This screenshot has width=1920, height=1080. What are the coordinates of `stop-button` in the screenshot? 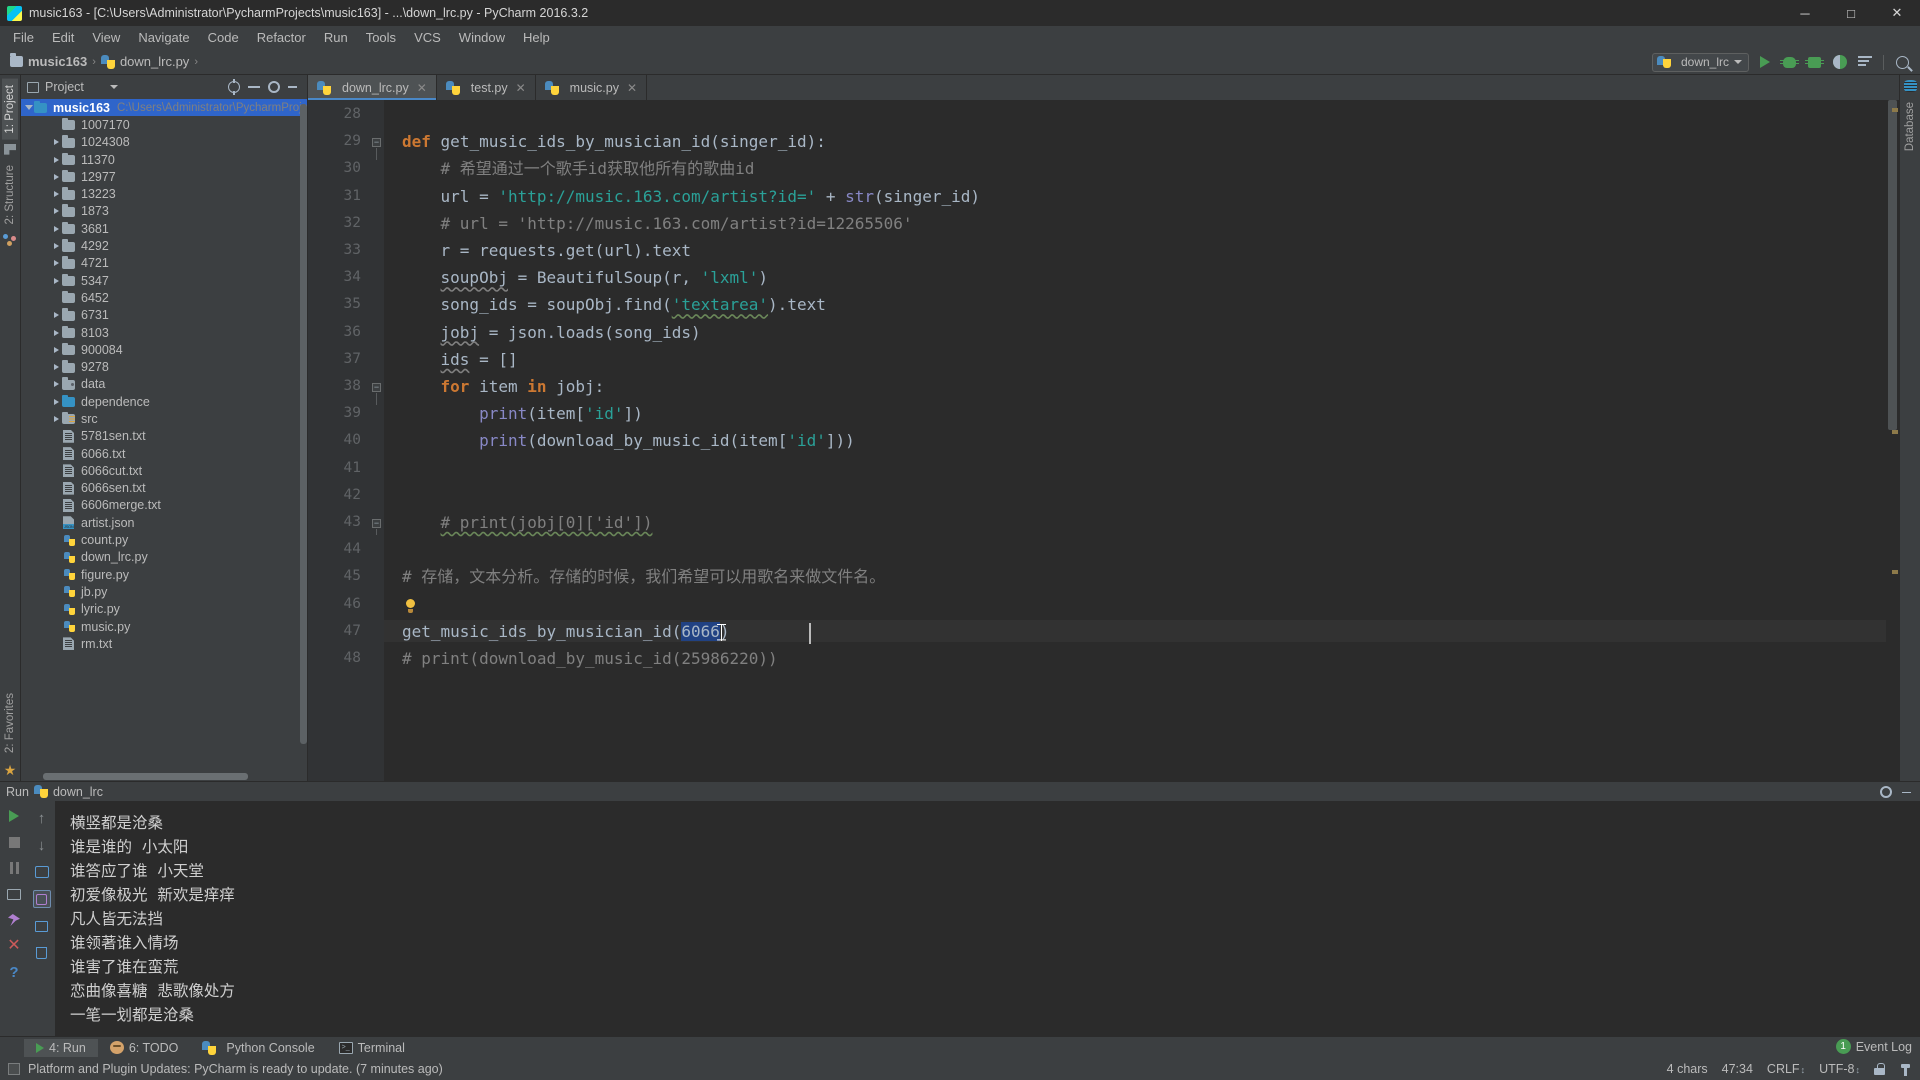 It's located at (14, 842).